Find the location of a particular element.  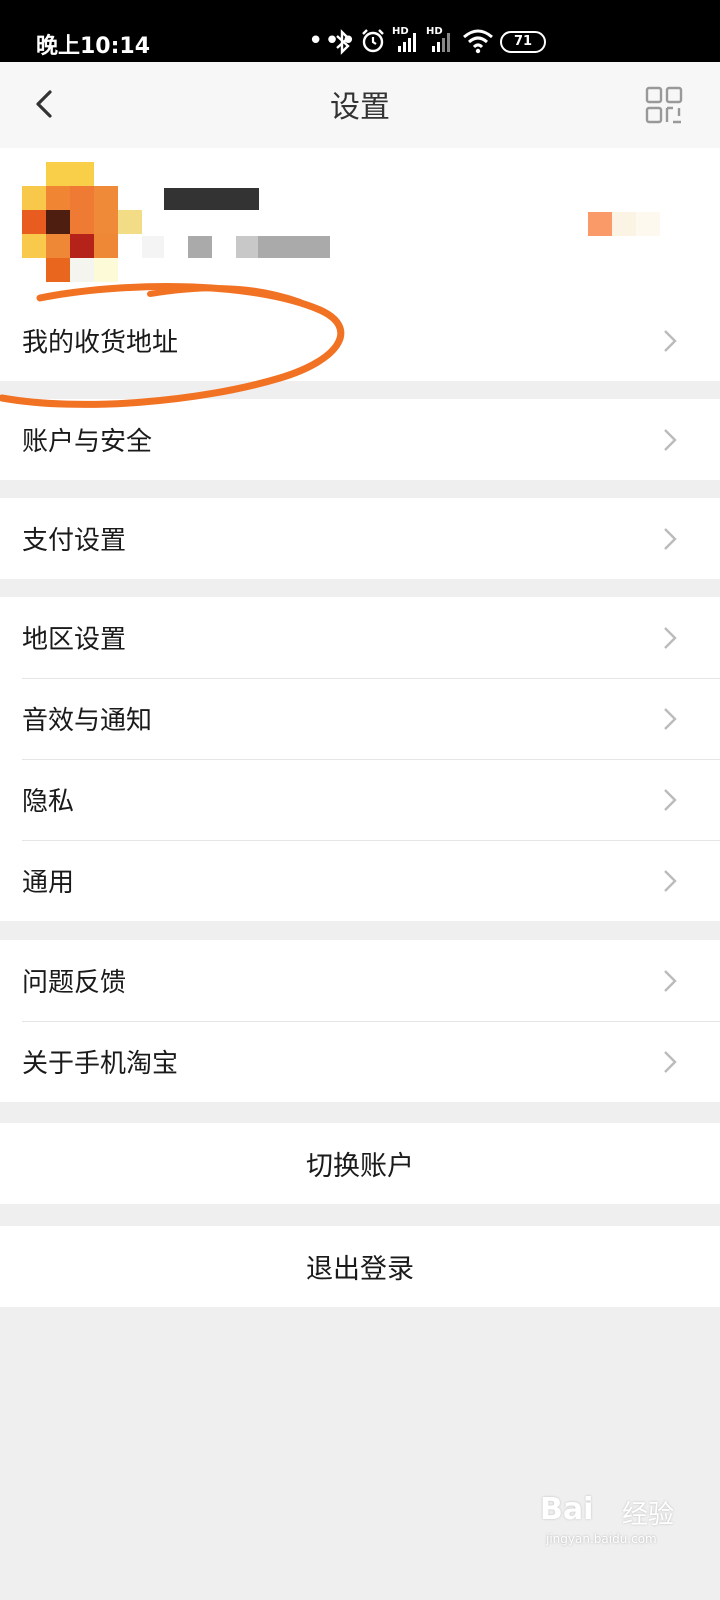

switch-account-button: 切换账户 is located at coordinates (360, 1163).